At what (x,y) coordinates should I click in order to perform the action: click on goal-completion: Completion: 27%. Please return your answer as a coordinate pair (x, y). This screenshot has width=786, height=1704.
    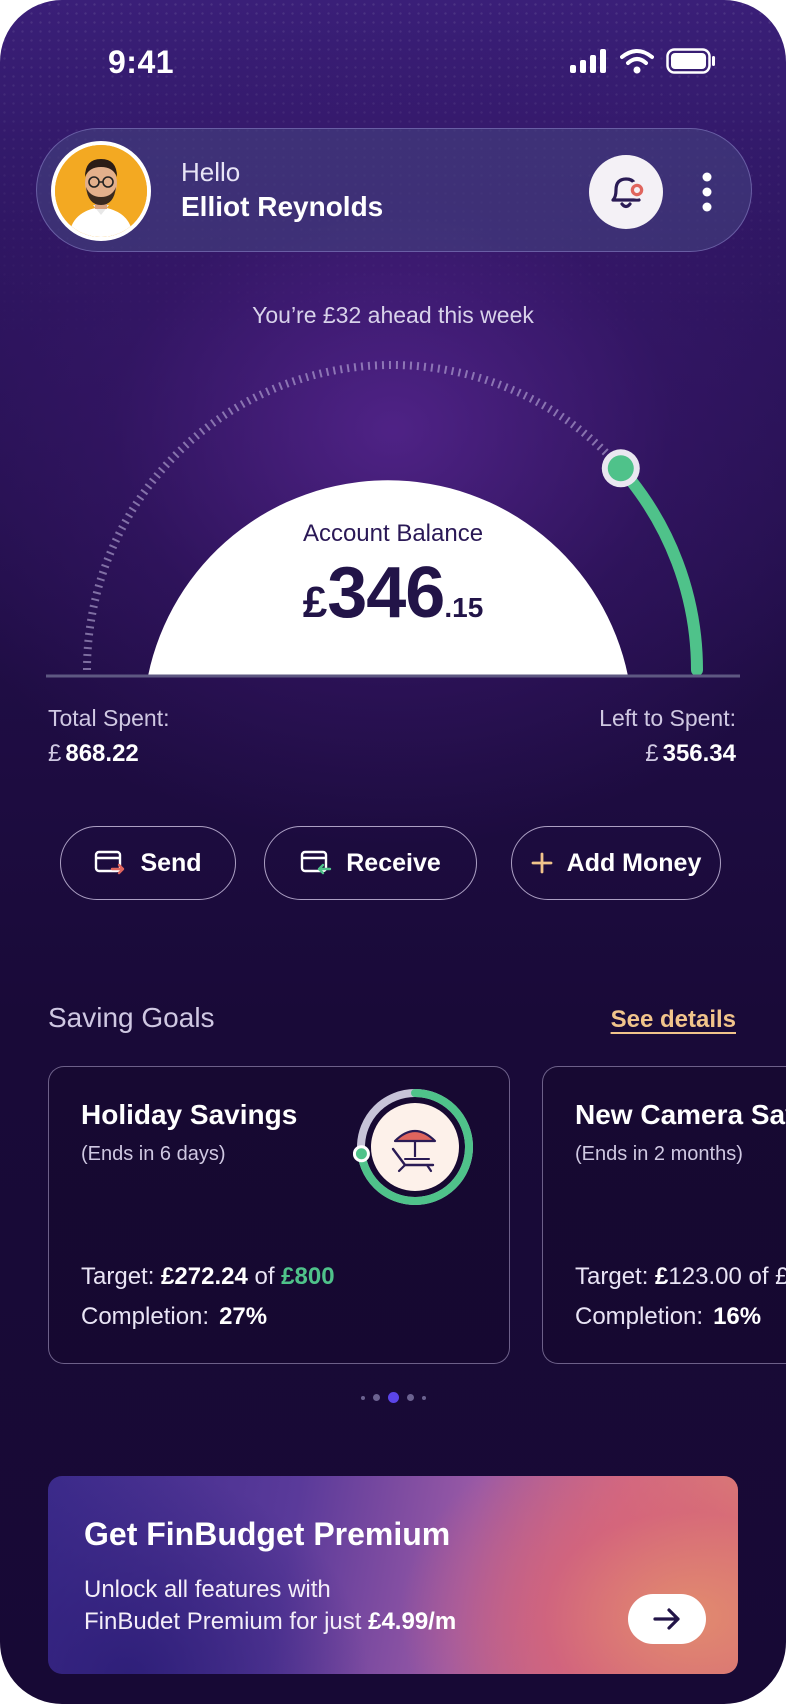
    Looking at the image, I should click on (174, 1317).